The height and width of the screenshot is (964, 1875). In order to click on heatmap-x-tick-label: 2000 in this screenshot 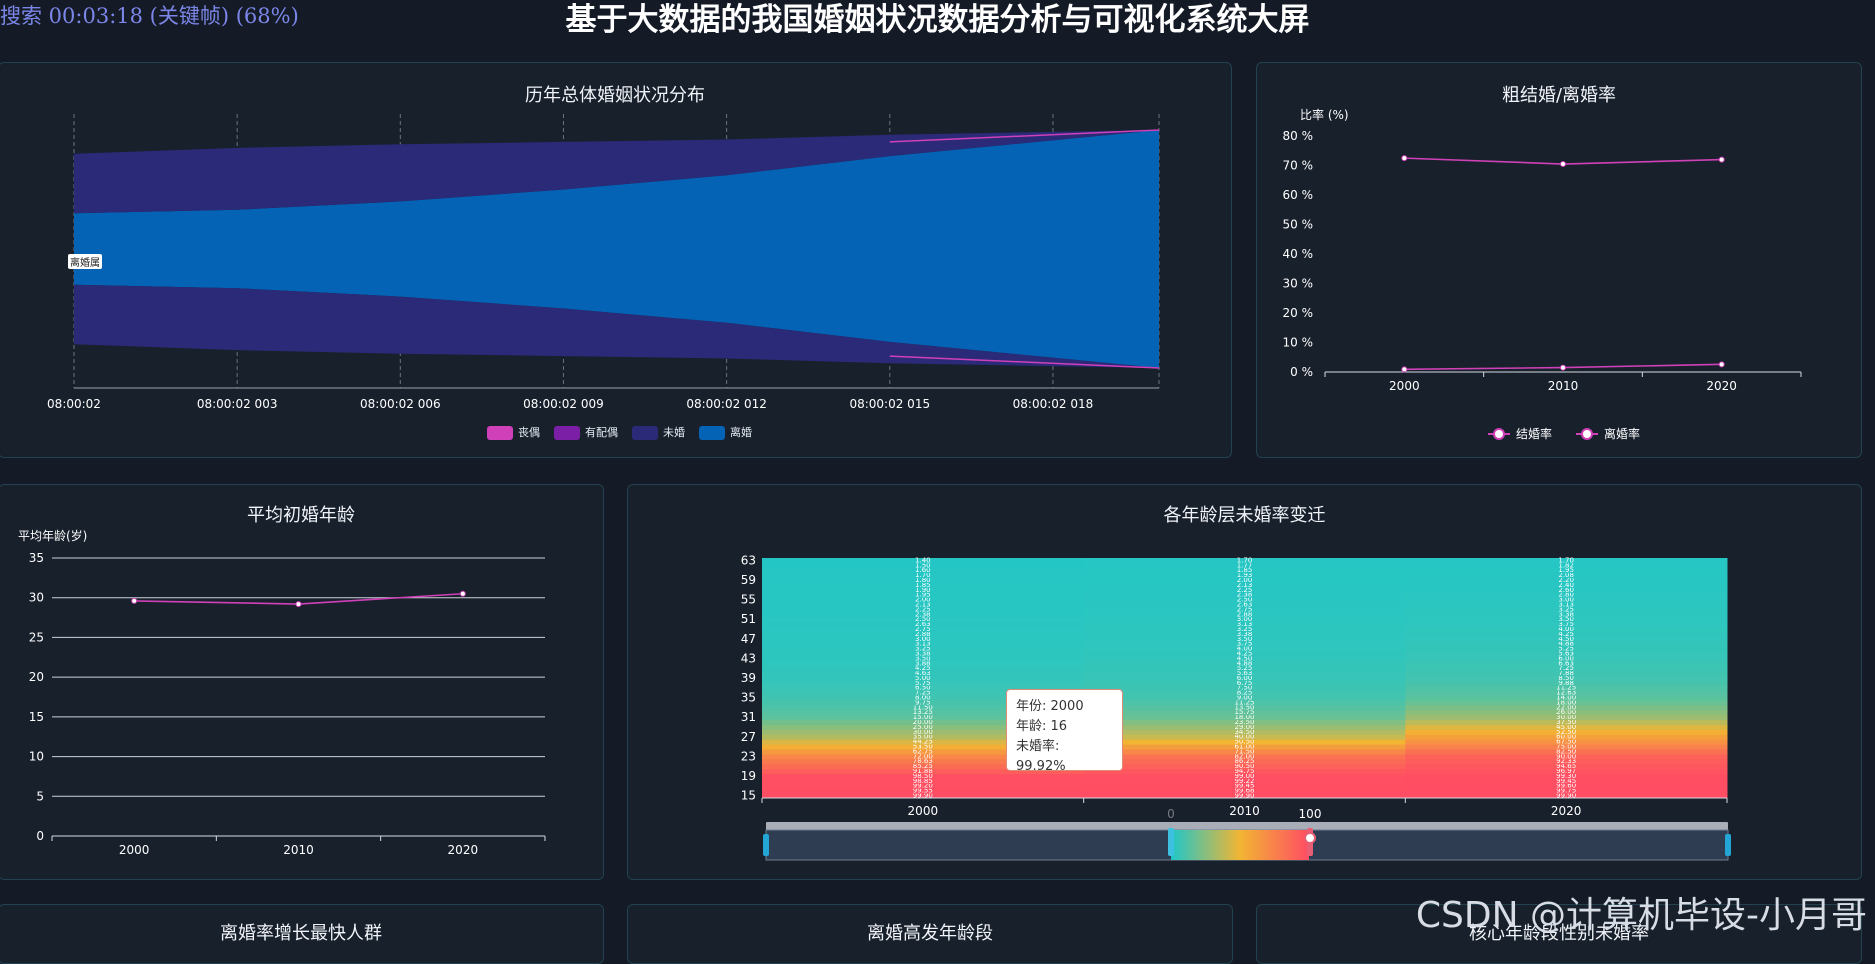, I will do `click(923, 811)`.